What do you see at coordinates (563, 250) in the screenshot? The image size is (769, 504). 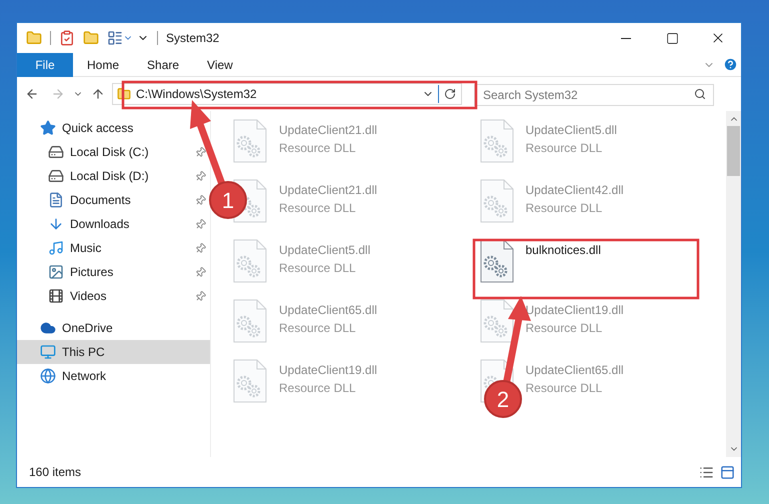 I see `file-name: bulknotices.dll` at bounding box center [563, 250].